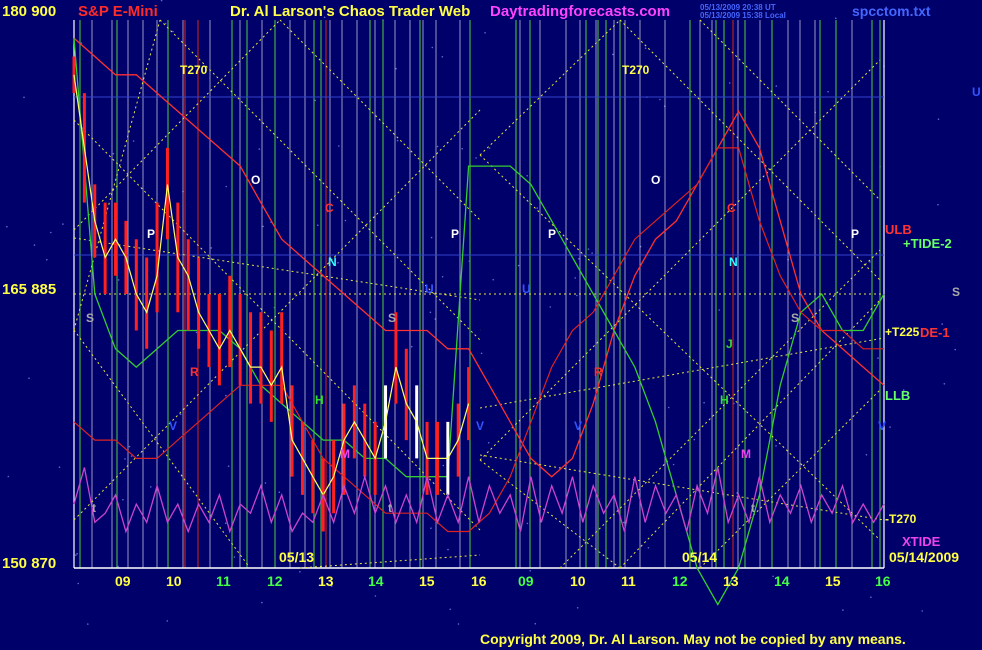 The width and height of the screenshot is (982, 650). I want to click on series-label-ulb: ULB, so click(898, 229).